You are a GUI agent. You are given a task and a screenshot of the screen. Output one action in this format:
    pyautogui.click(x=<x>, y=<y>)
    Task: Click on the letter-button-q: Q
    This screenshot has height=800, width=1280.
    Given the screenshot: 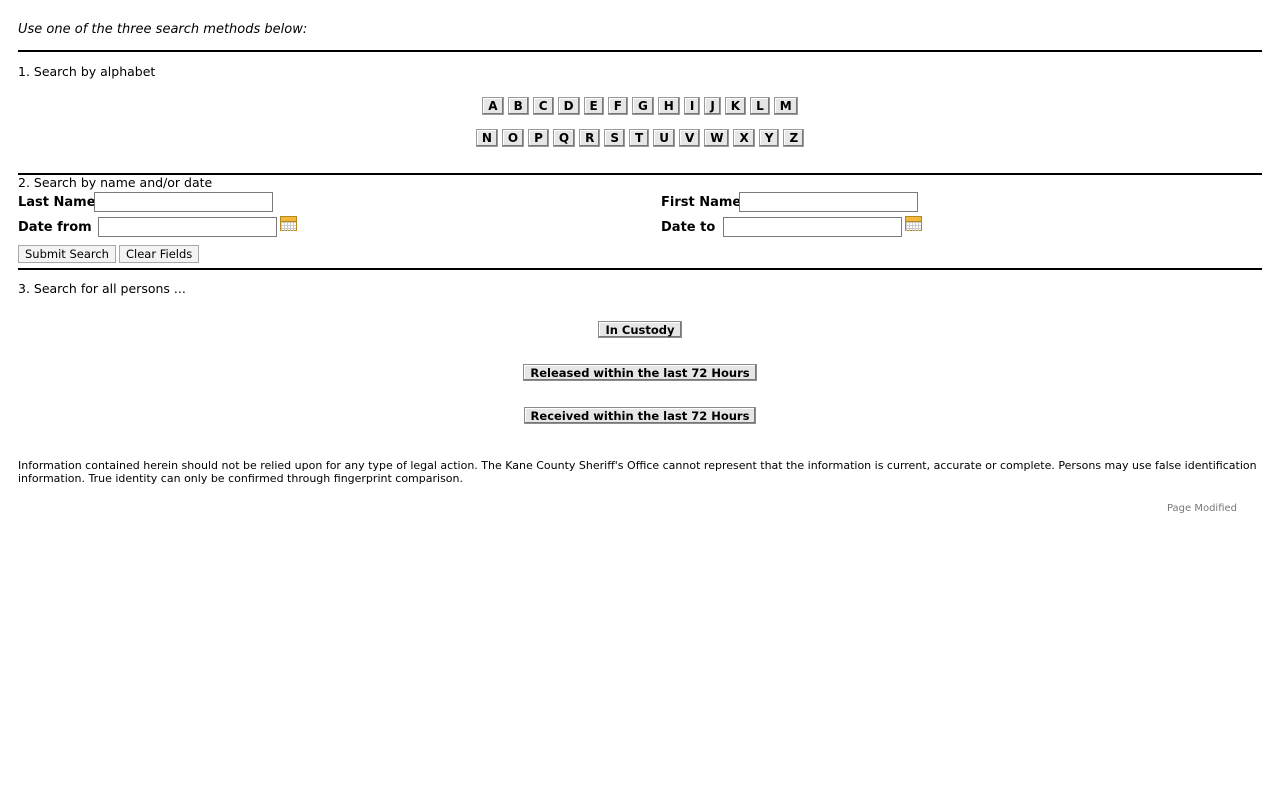 What is the action you would take?
    pyautogui.click(x=564, y=138)
    